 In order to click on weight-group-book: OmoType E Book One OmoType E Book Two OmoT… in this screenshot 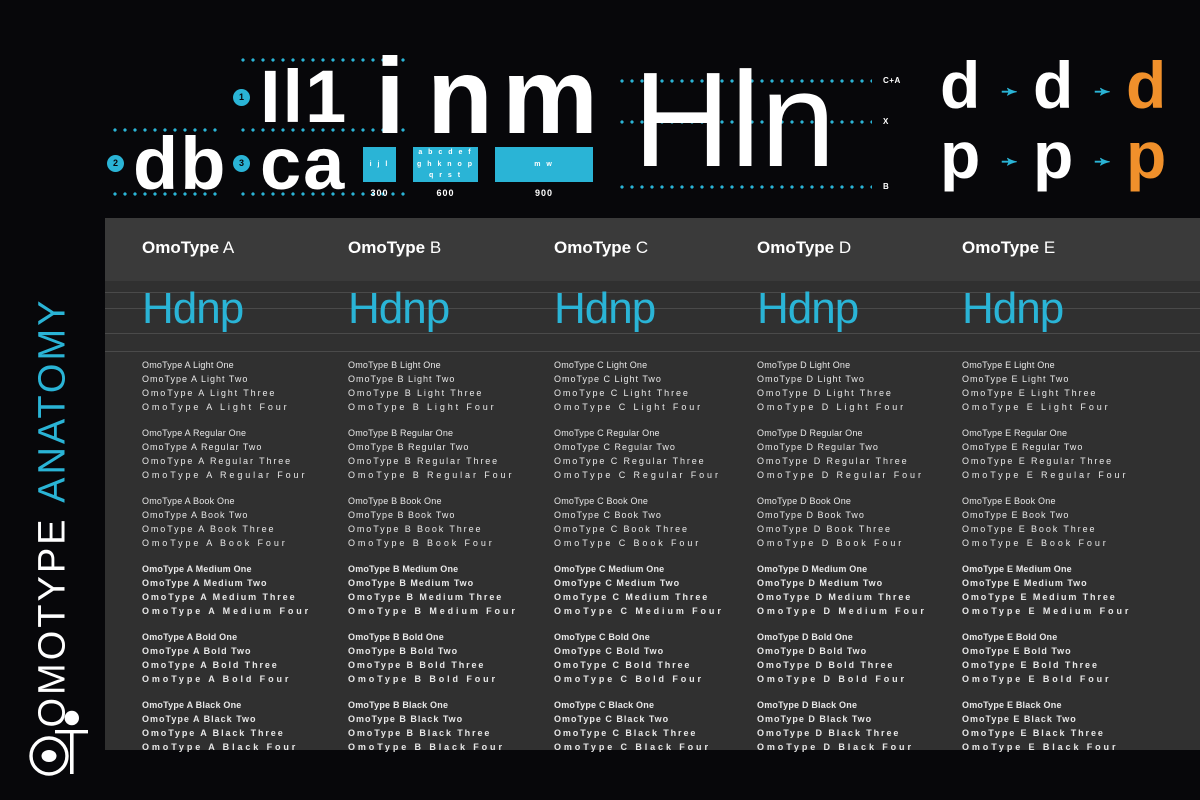, I will do `click(1064, 522)`.